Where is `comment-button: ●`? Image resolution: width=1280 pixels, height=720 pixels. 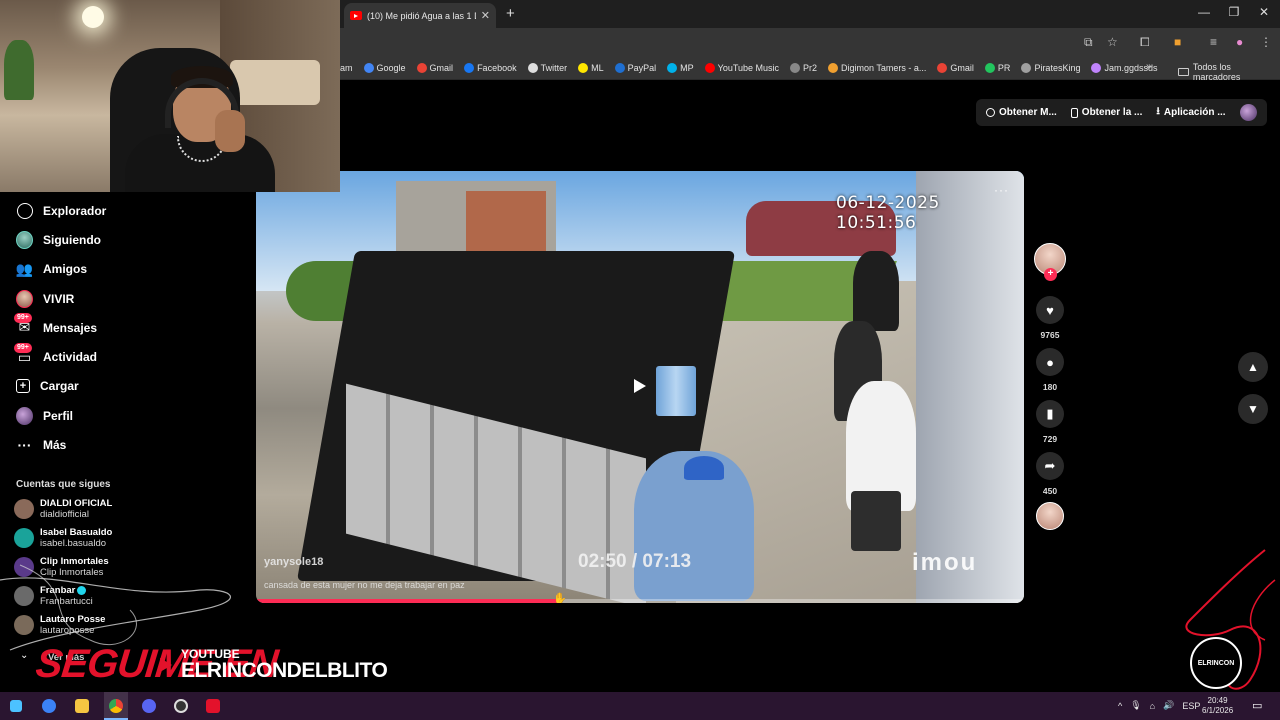
comment-button: ● is located at coordinates (1050, 362).